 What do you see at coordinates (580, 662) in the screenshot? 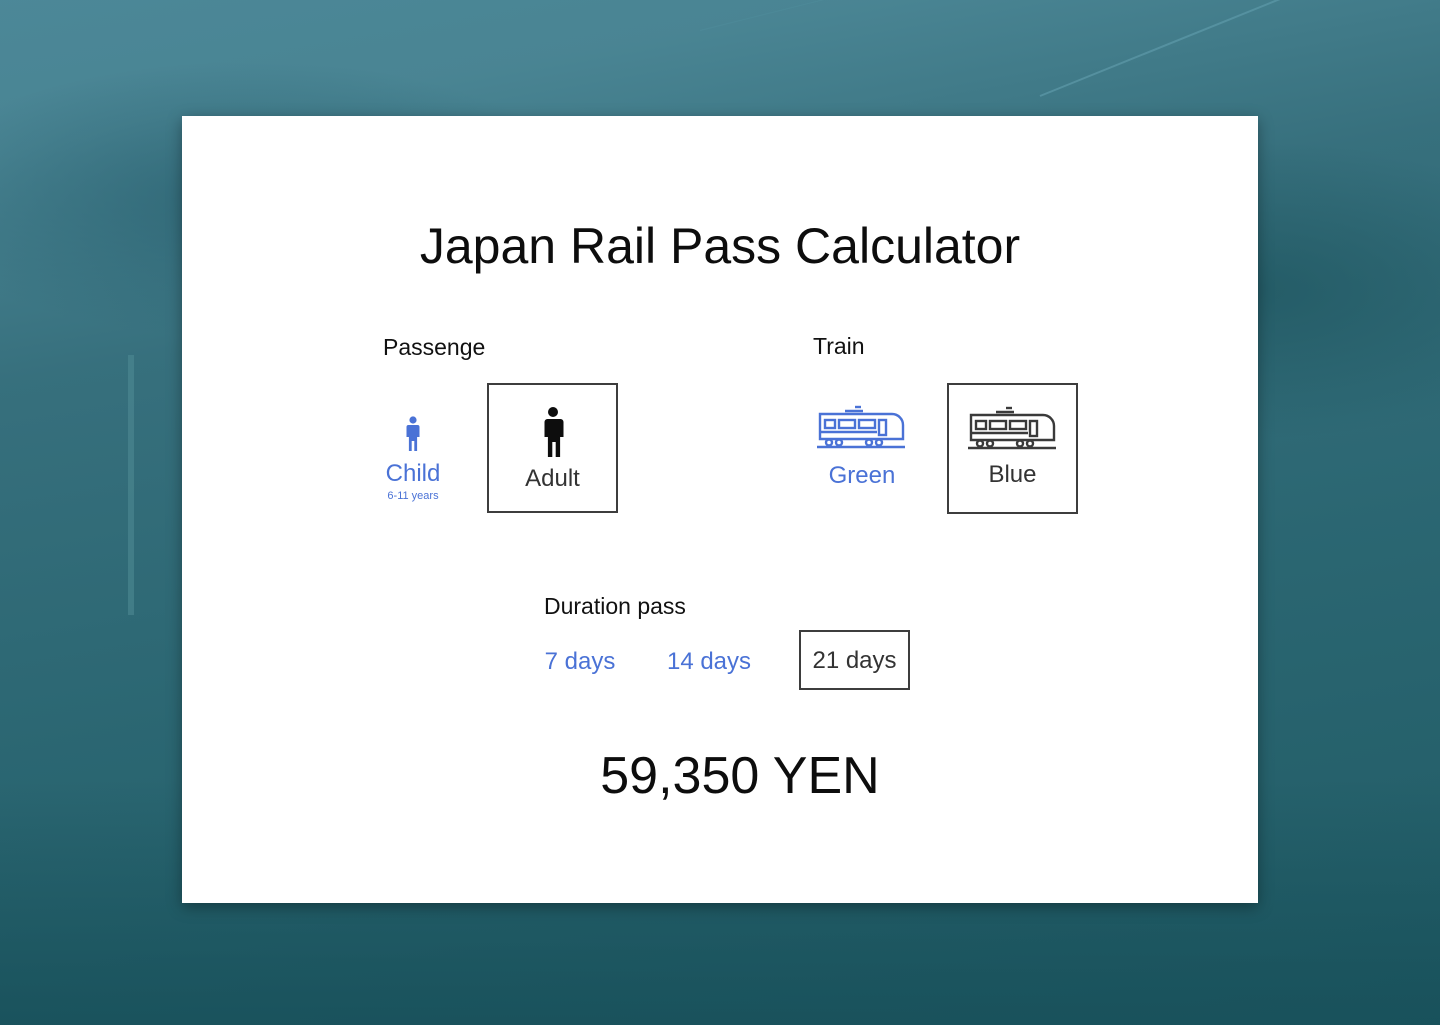
I see `duration-7-days: 7 days` at bounding box center [580, 662].